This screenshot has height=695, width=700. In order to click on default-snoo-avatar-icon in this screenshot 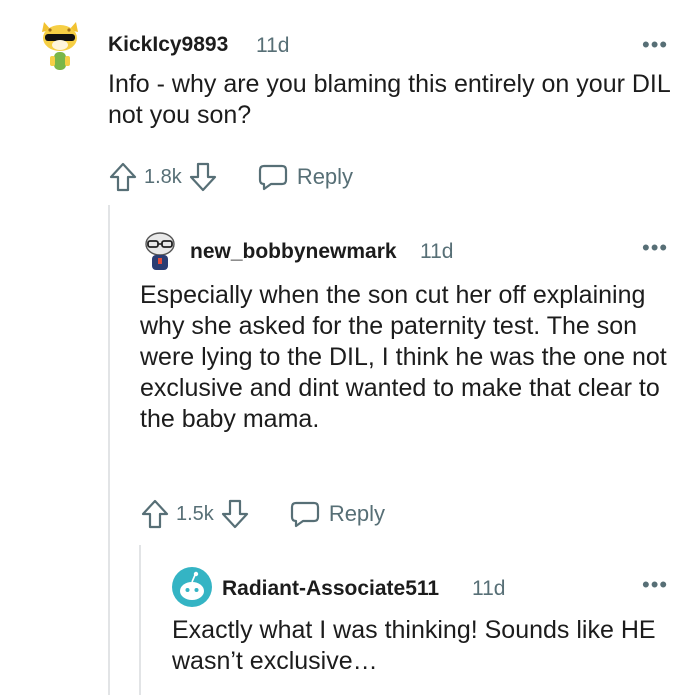, I will do `click(192, 585)`.